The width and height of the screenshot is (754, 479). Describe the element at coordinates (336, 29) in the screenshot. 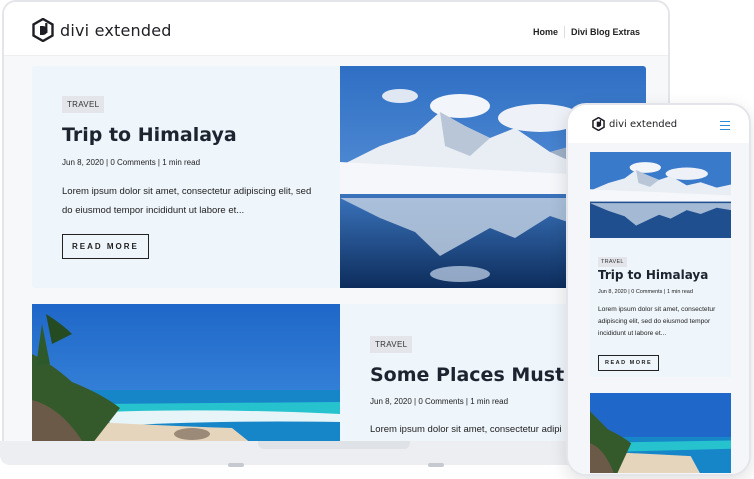

I see `site-header: divi extended Home Divi Blog Extras` at that location.